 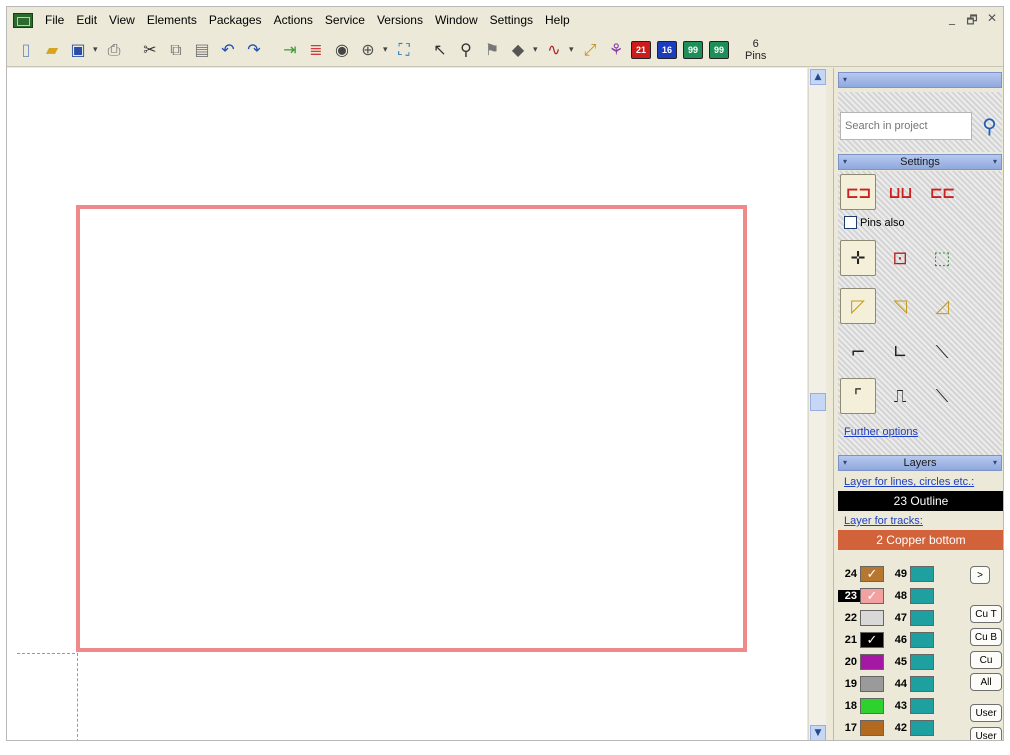 What do you see at coordinates (900, 352) in the screenshot?
I see `corner-left-icon: ∟` at bounding box center [900, 352].